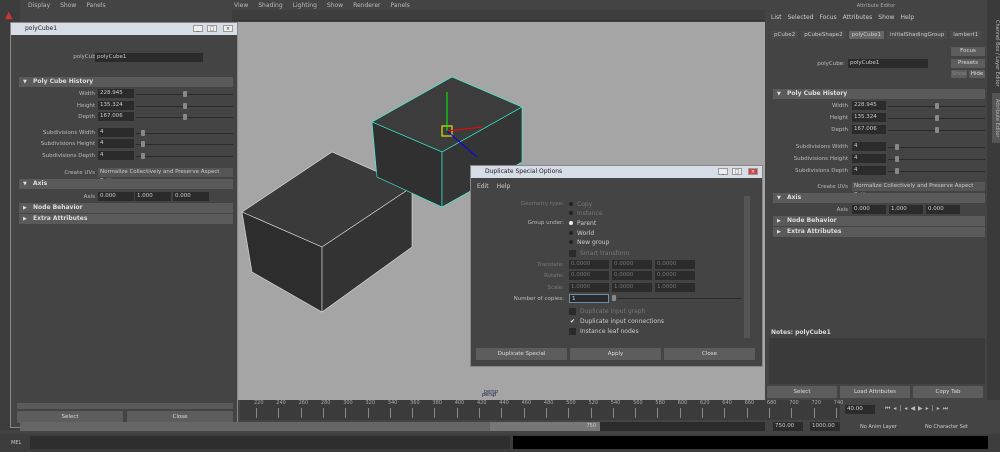 This screenshot has width=1000, height=452. What do you see at coordinates (498, 15) in the screenshot?
I see `viewport-toolbar` at bounding box center [498, 15].